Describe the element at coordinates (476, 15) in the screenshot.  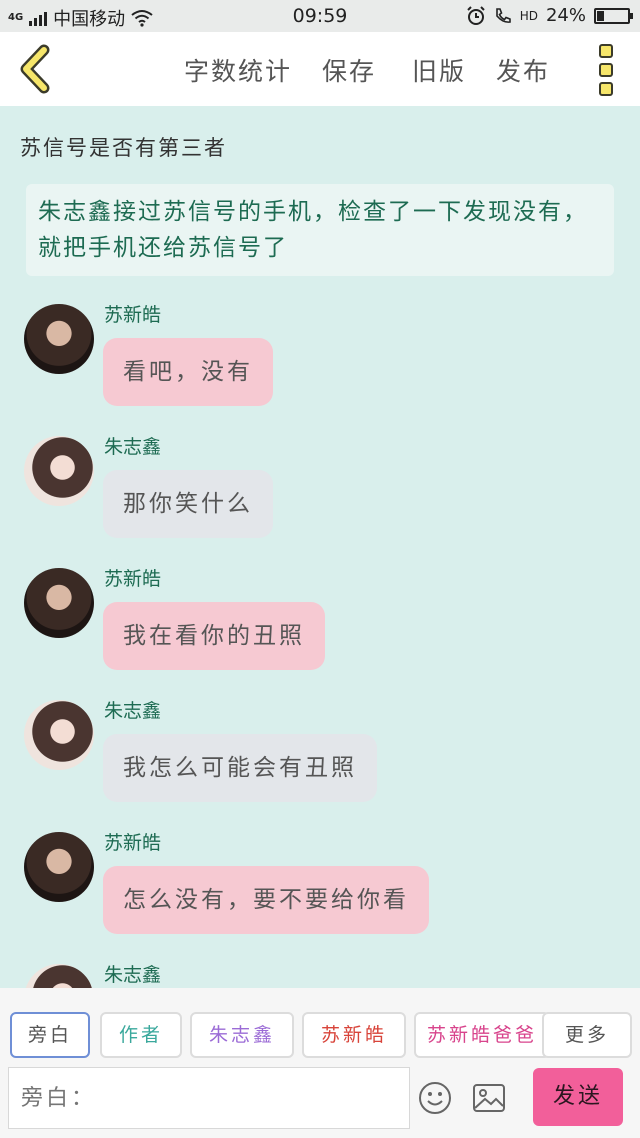
I see `alarm-icon` at that location.